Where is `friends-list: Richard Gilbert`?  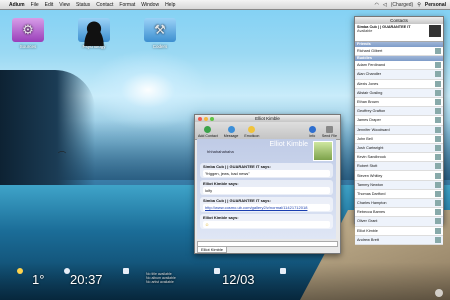
friends-list: Richard Gilbert is located at coordinates (399, 52).